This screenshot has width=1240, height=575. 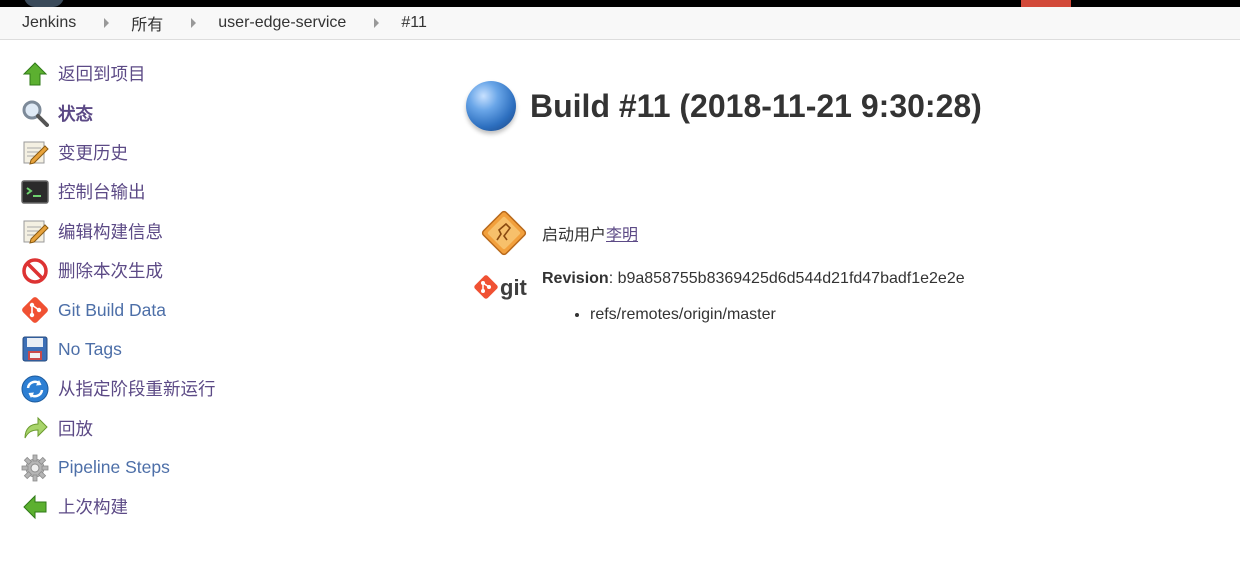 I want to click on sidebar-item-delete-build: 删除本次生成, so click(x=170, y=270).